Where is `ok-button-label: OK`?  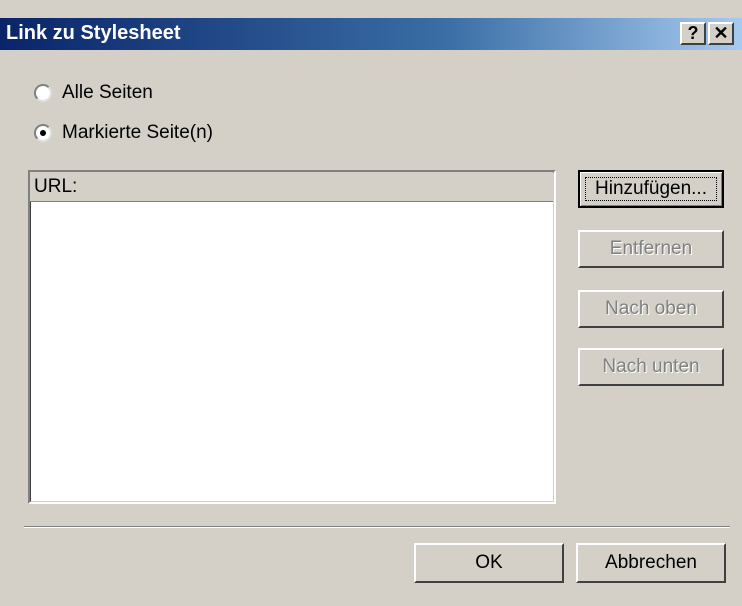 ok-button-label: OK is located at coordinates (489, 562).